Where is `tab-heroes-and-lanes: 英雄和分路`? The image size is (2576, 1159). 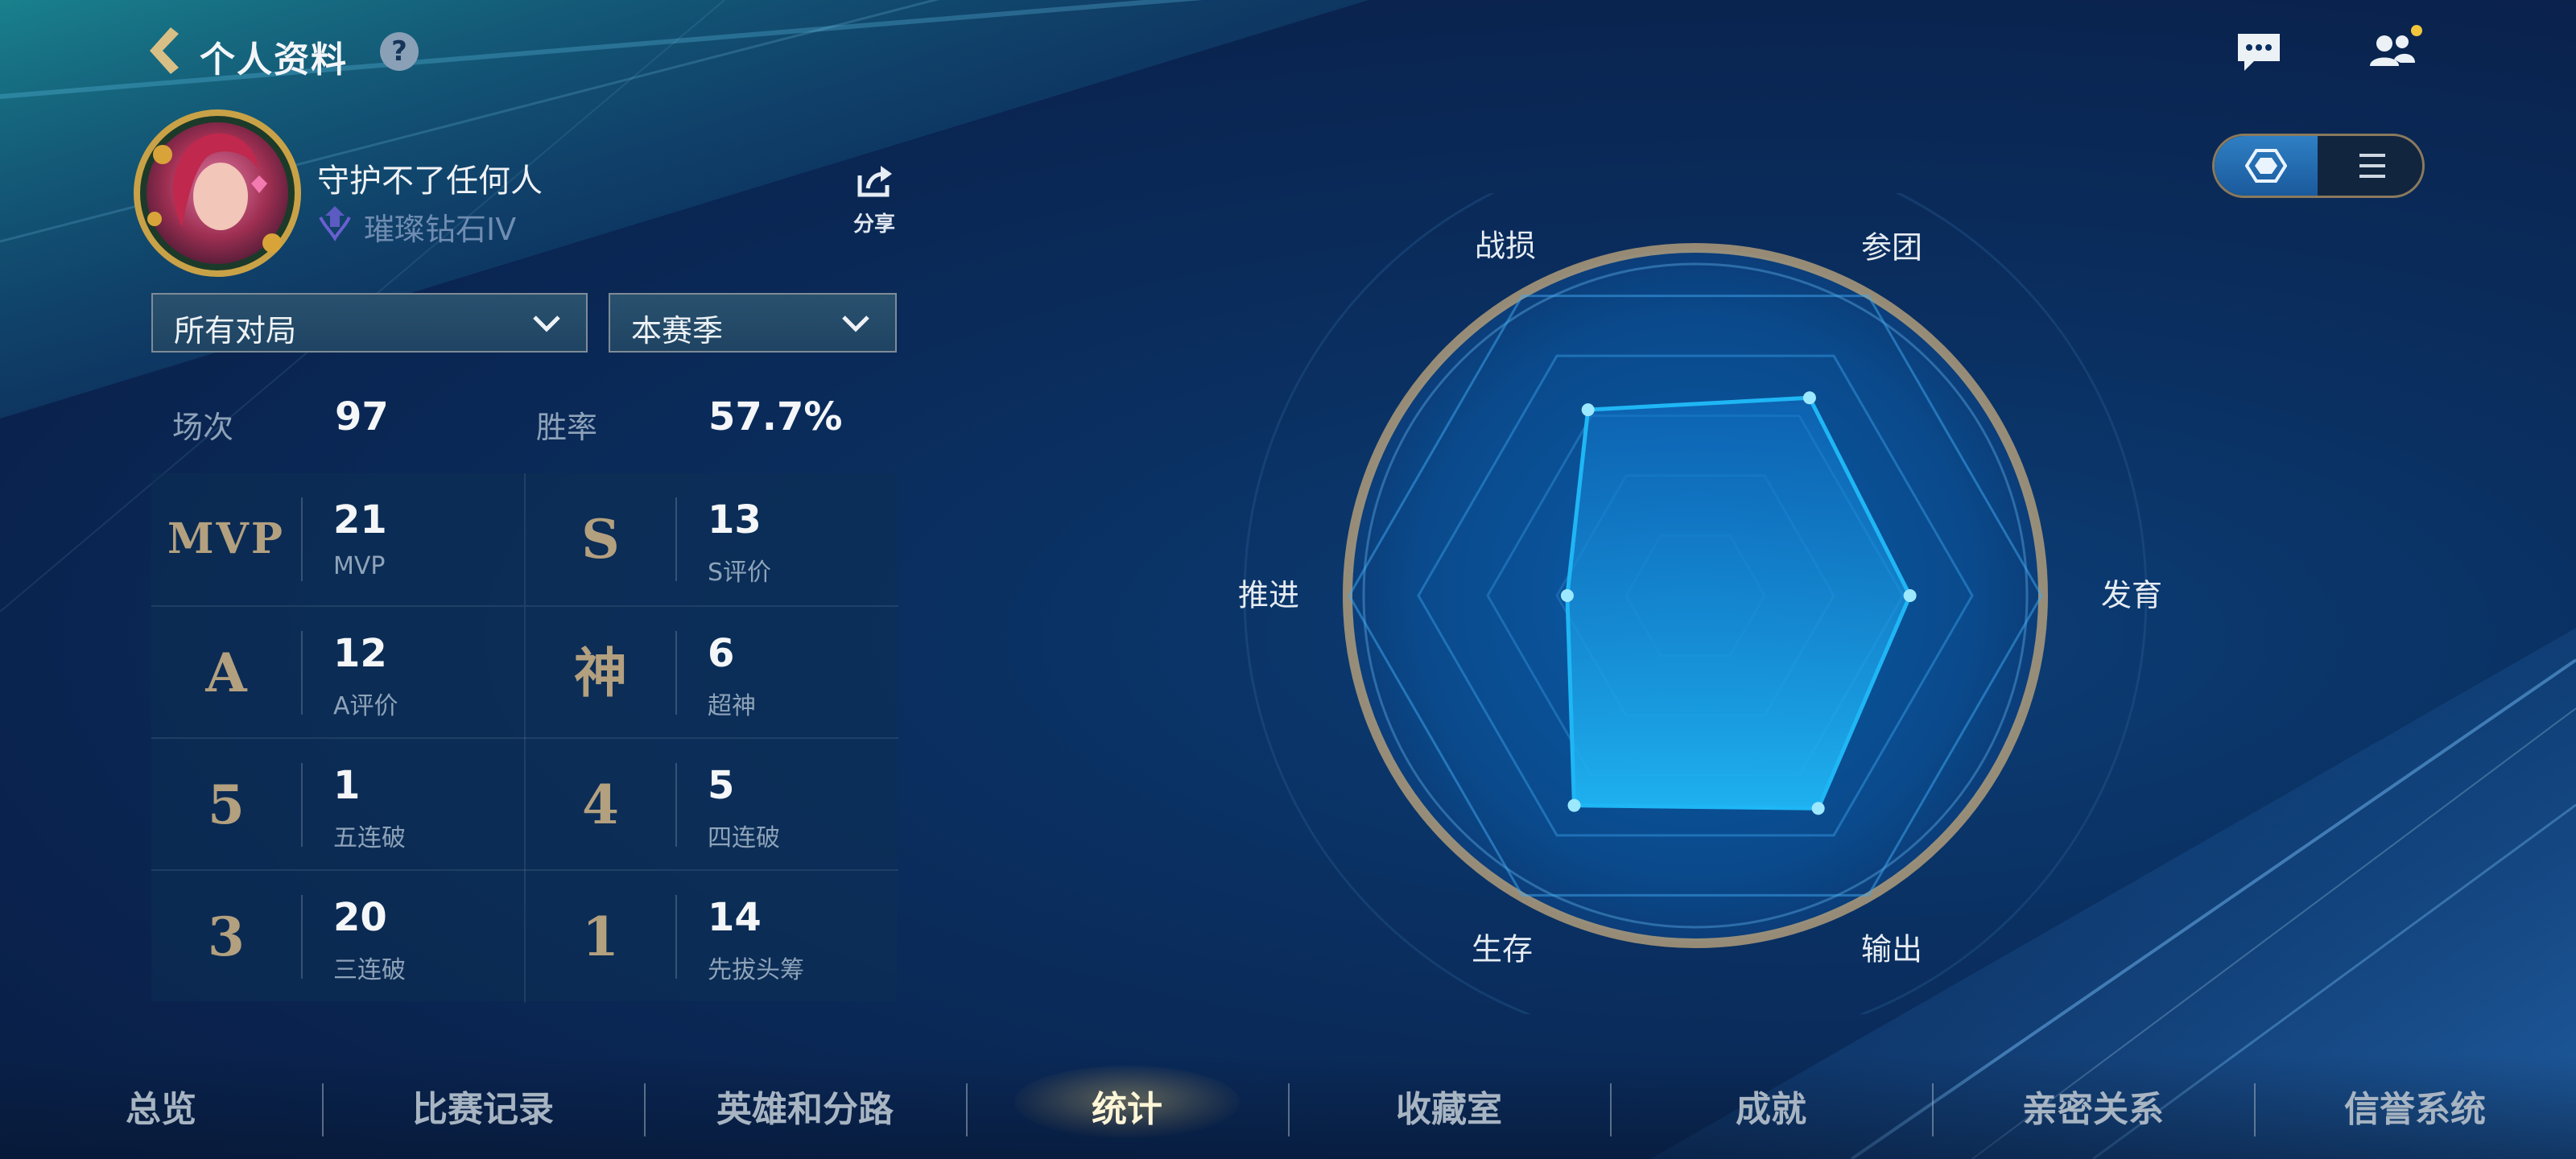 tab-heroes-and-lanes: 英雄和分路 is located at coordinates (805, 1106).